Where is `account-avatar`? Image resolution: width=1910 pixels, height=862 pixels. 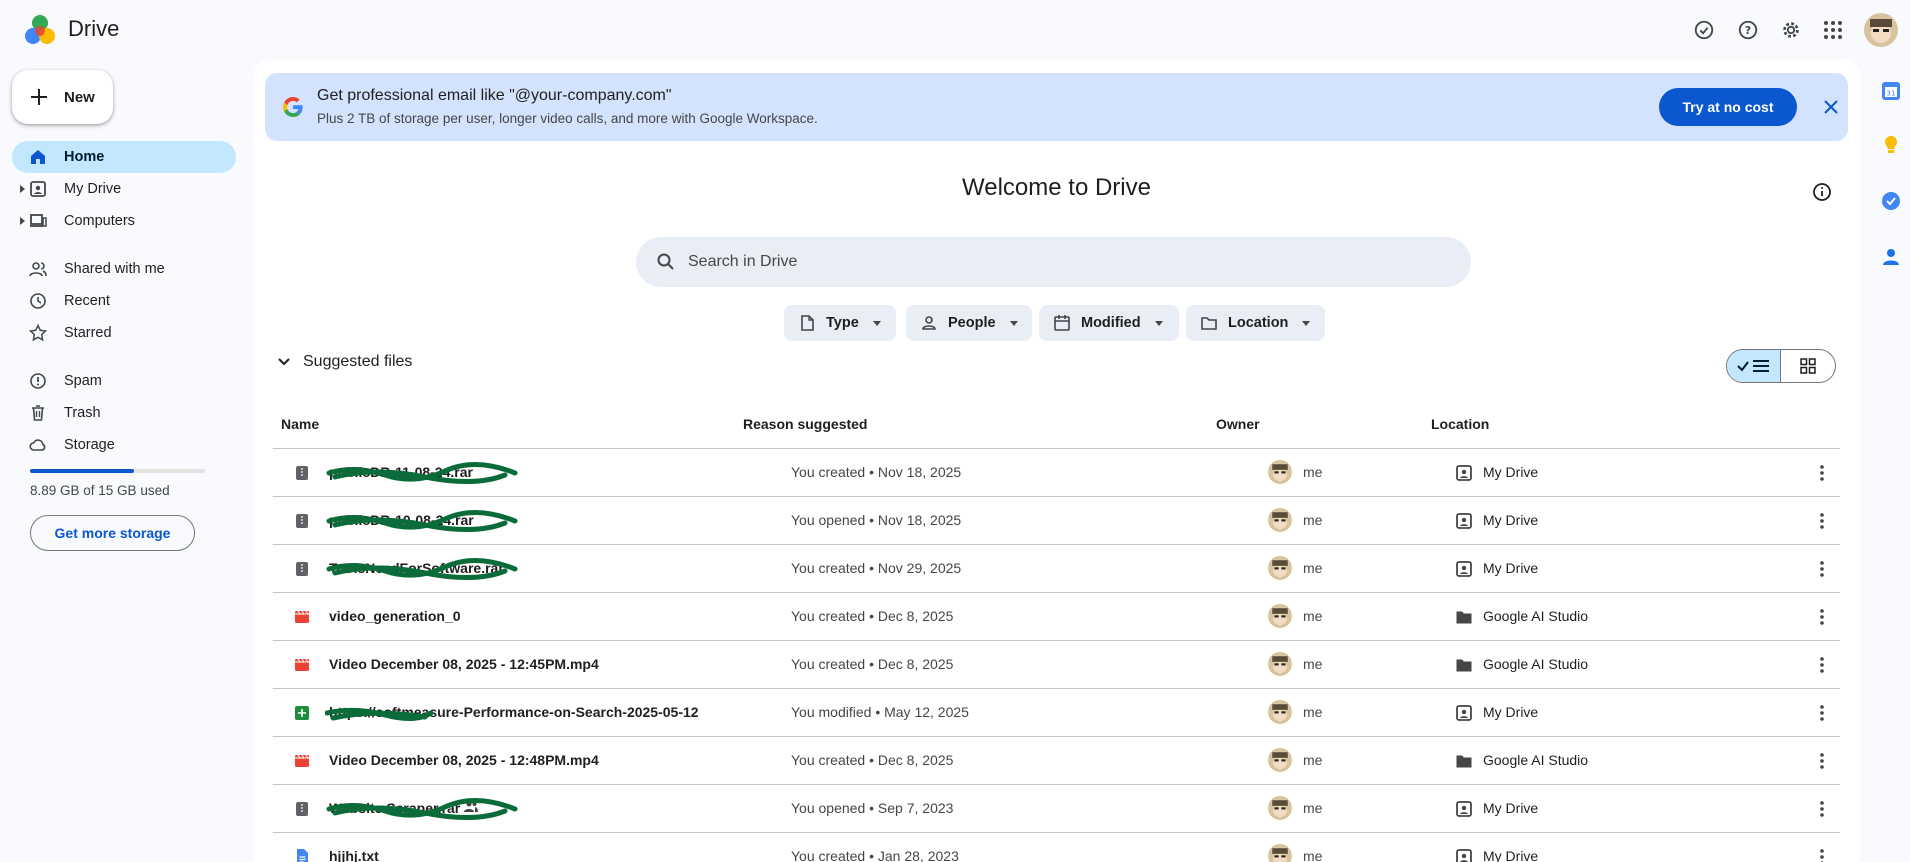 account-avatar is located at coordinates (1881, 30).